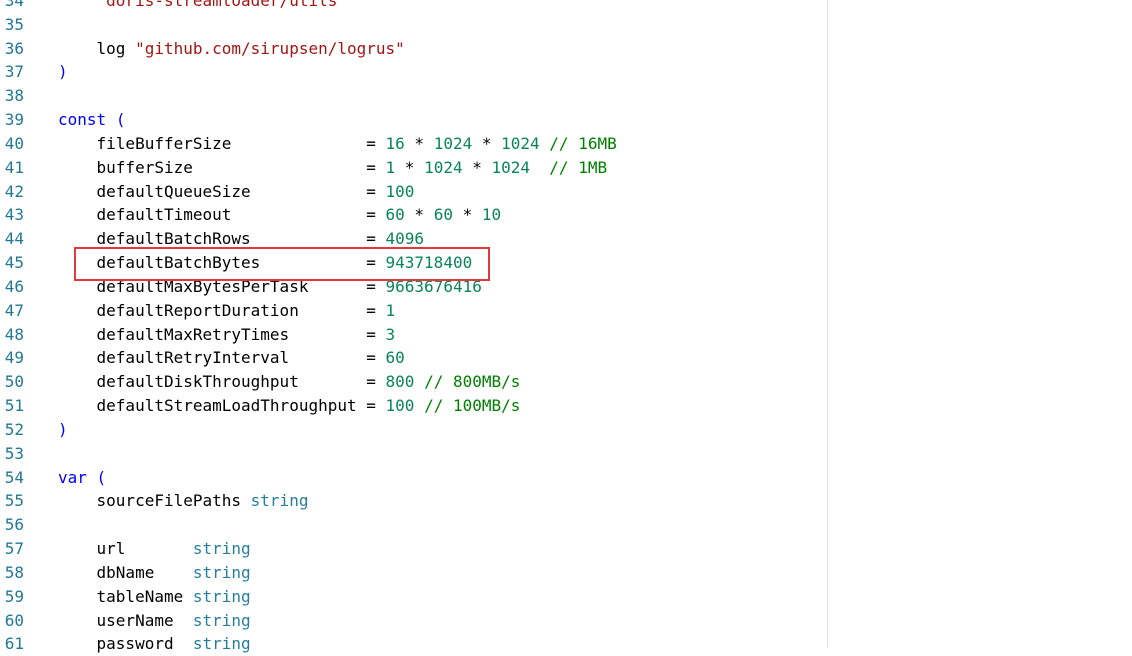  What do you see at coordinates (414, 621) in the screenshot?
I see `code-line: 60 userName string` at bounding box center [414, 621].